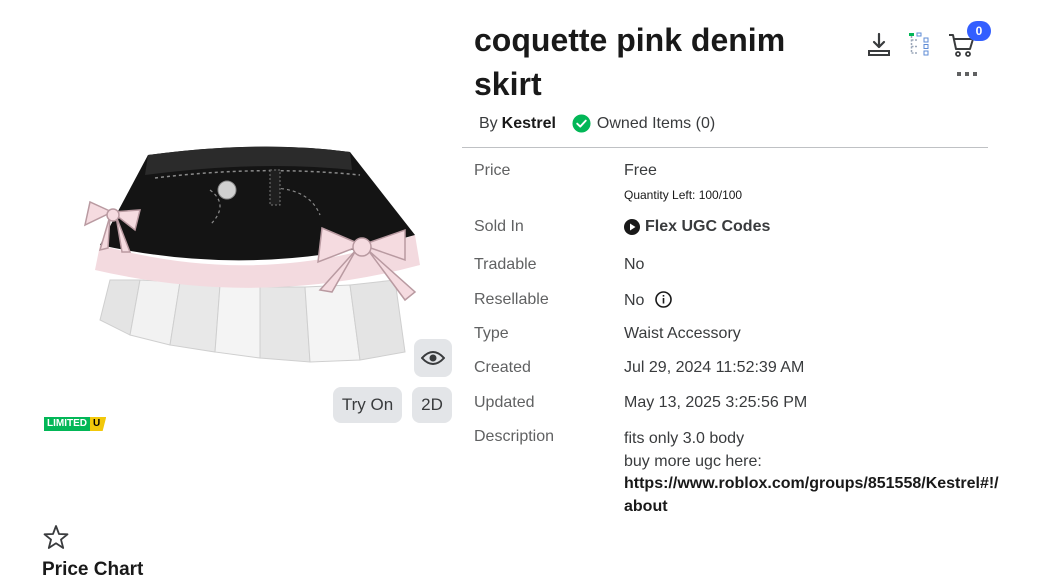  What do you see at coordinates (499, 226) in the screenshot?
I see `sold-in-label: Sold In` at bounding box center [499, 226].